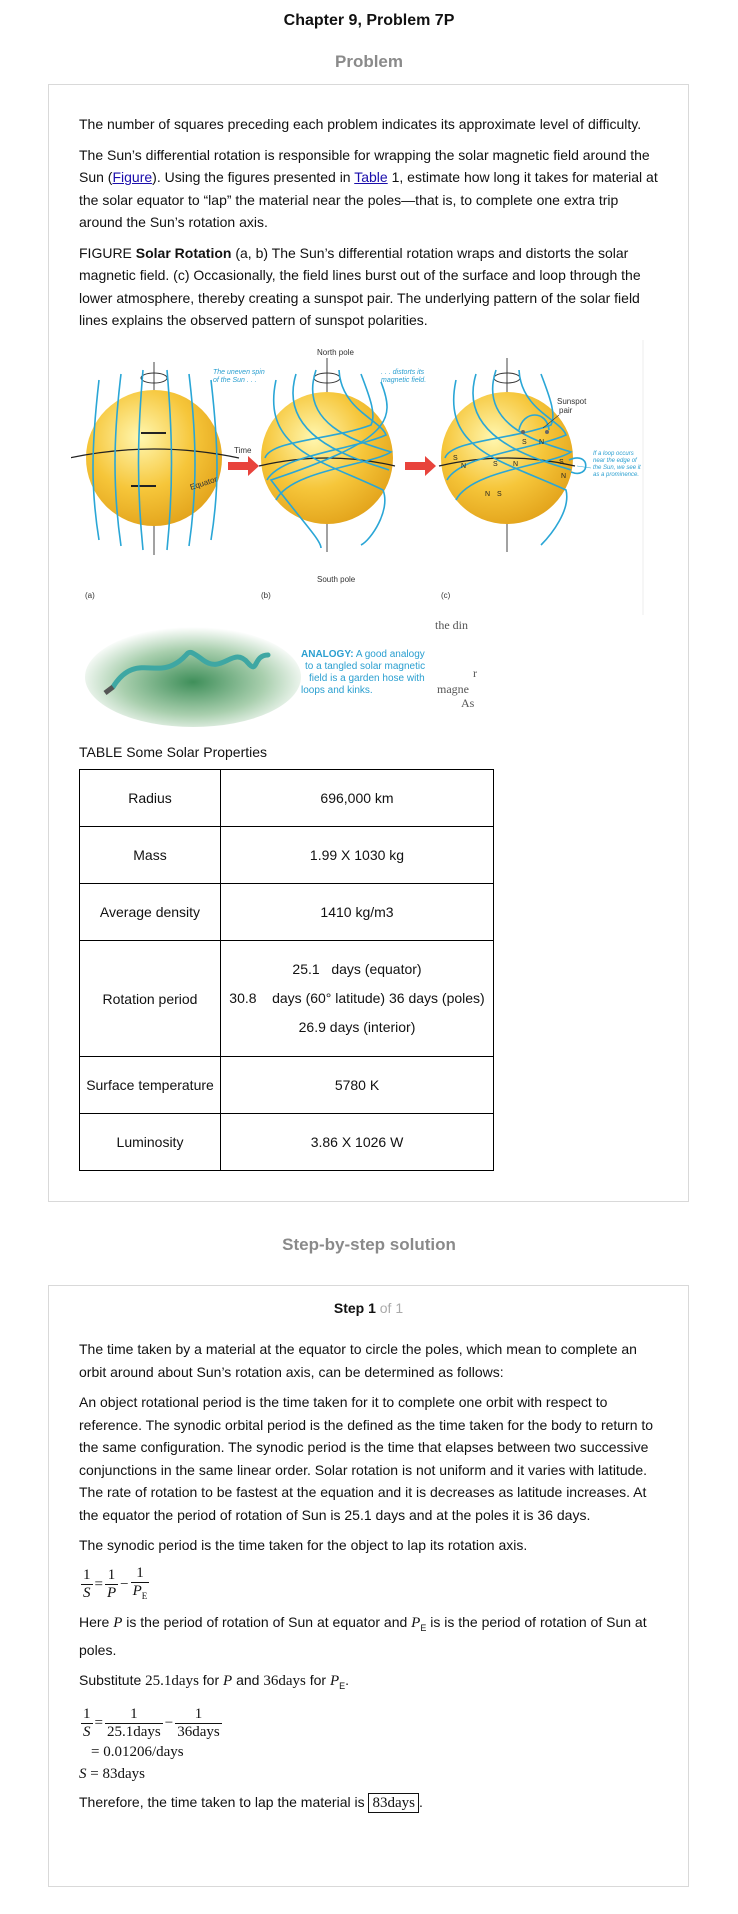 This screenshot has height=1914, width=738. Describe the element at coordinates (367, 678) in the screenshot. I see `svg-text: field is a garden hose with` at that location.